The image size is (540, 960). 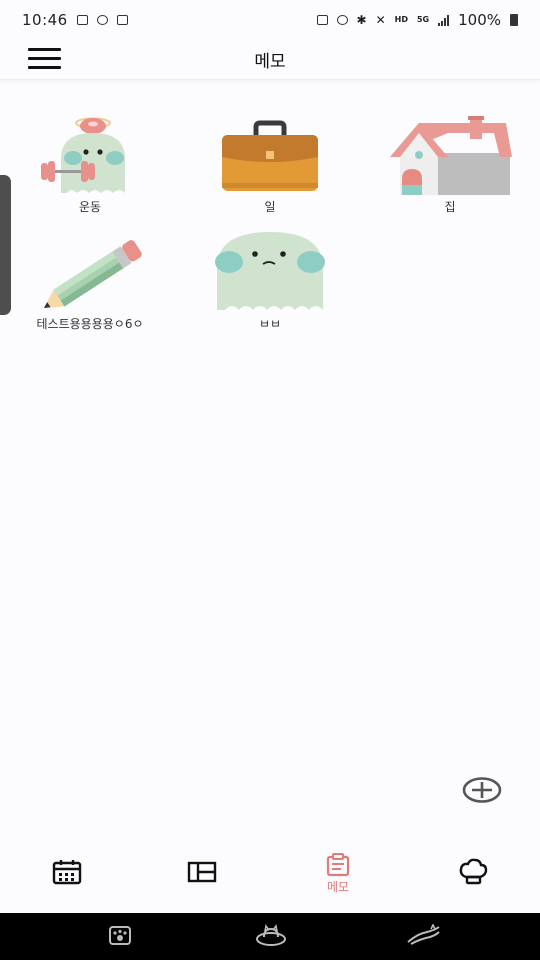 I want to click on battery-icon, so click(x=514, y=20).